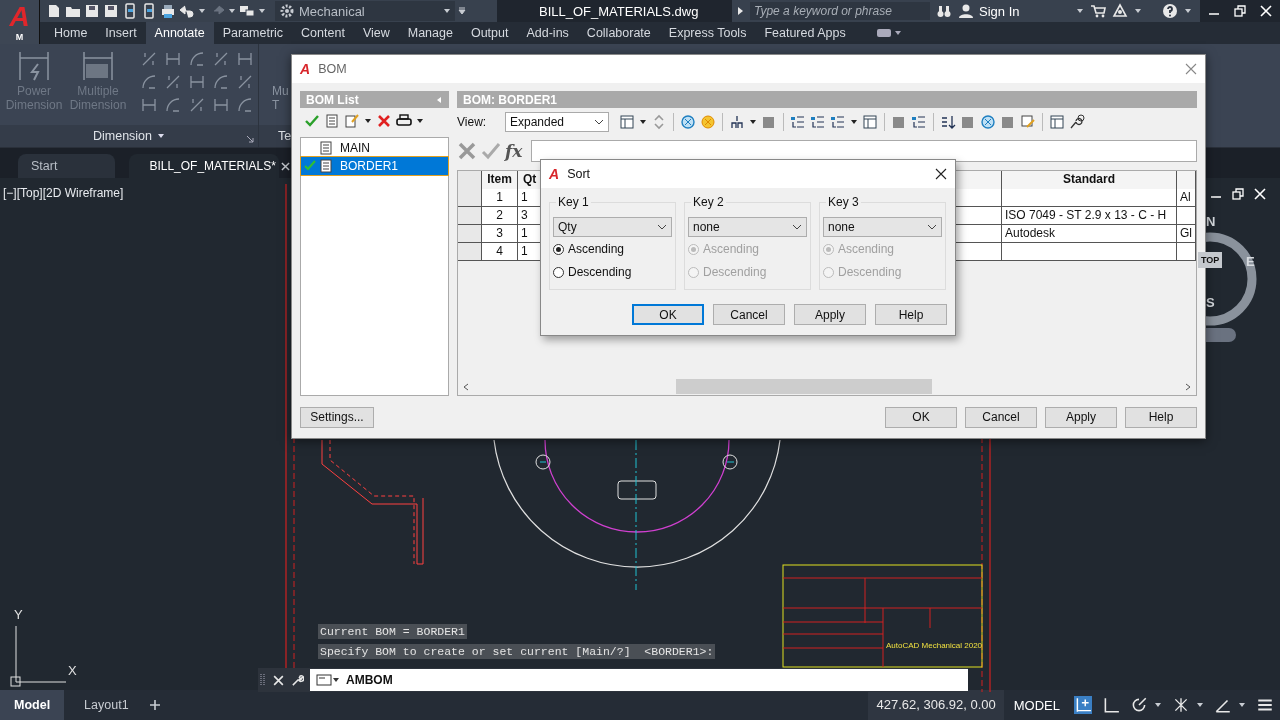 This screenshot has width=1280, height=720. I want to click on ribbon-tab: Featured Apps, so click(805, 33).